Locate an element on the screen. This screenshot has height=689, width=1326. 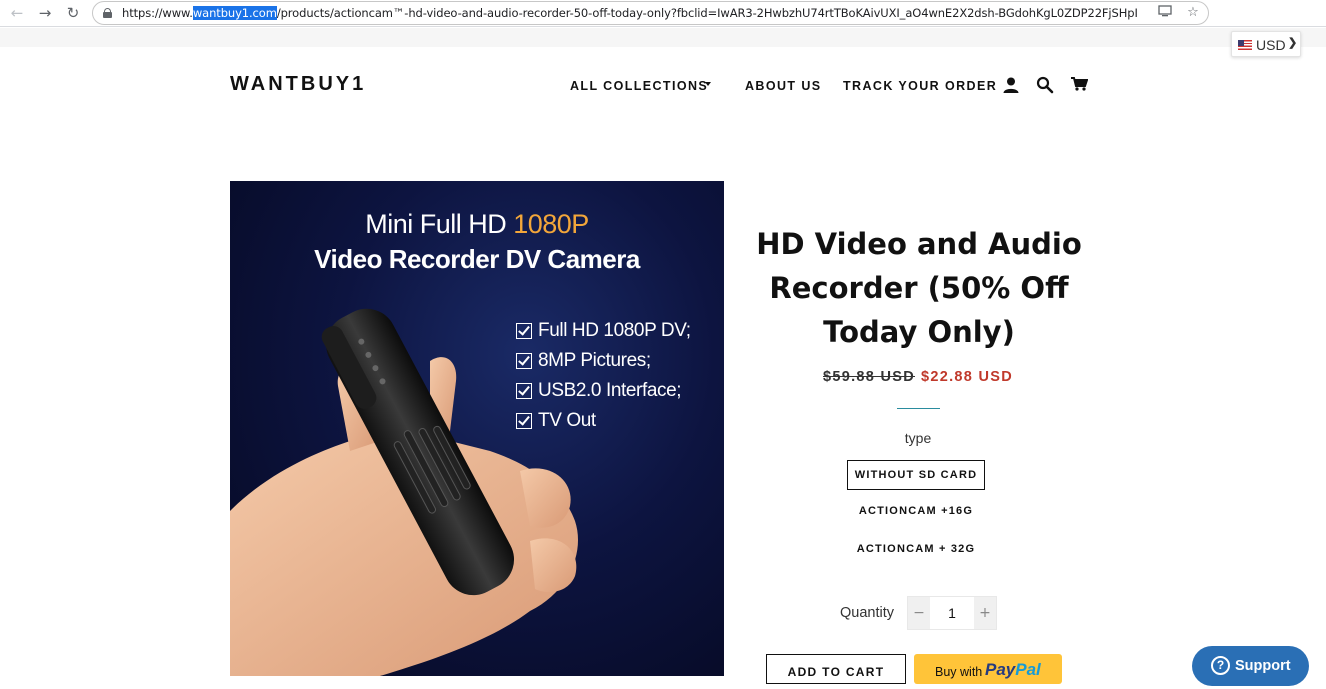
feature-item: 8MP Pictures; is located at coordinates (603, 361).